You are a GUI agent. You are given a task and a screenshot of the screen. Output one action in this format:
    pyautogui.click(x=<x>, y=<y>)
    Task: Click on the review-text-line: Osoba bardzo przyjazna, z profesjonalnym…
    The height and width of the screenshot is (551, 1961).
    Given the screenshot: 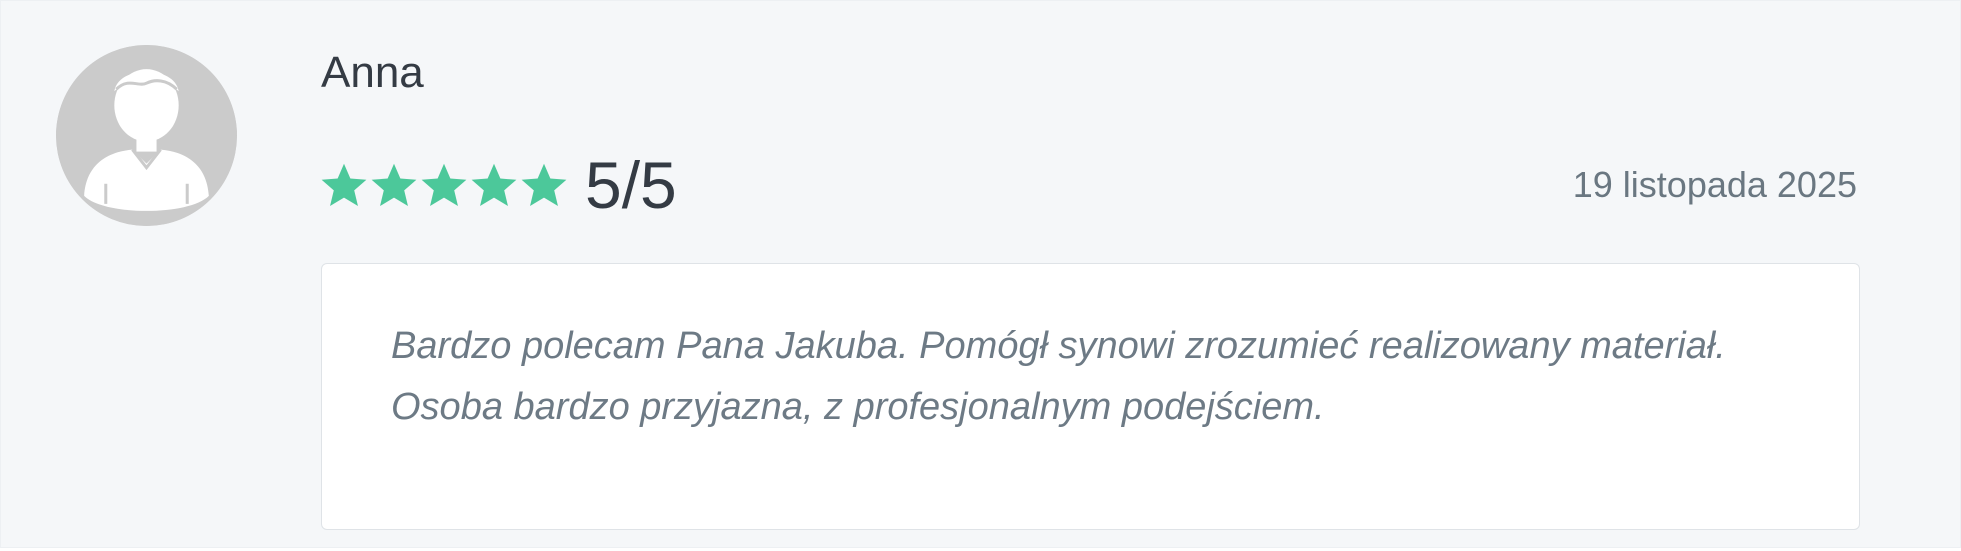 What is the action you would take?
    pyautogui.click(x=858, y=407)
    